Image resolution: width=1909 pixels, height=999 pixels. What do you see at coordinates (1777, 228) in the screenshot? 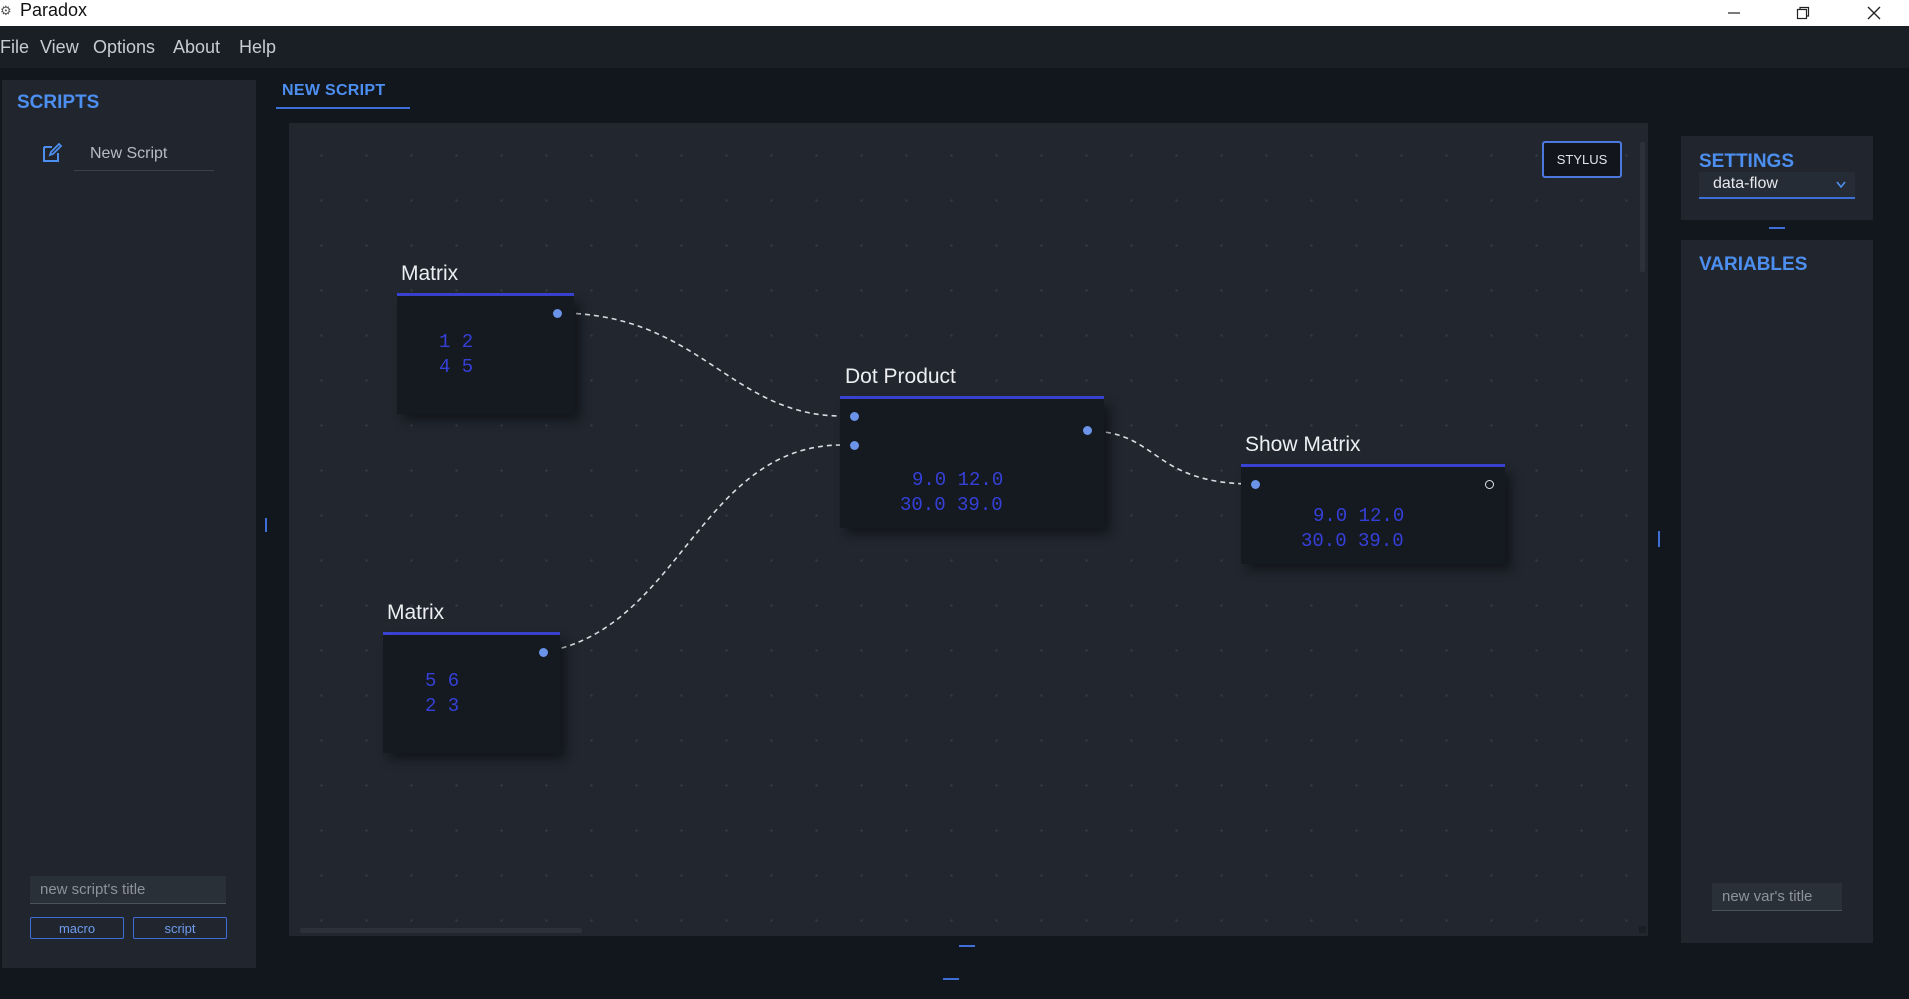
I see `splitter-handle-settings` at bounding box center [1777, 228].